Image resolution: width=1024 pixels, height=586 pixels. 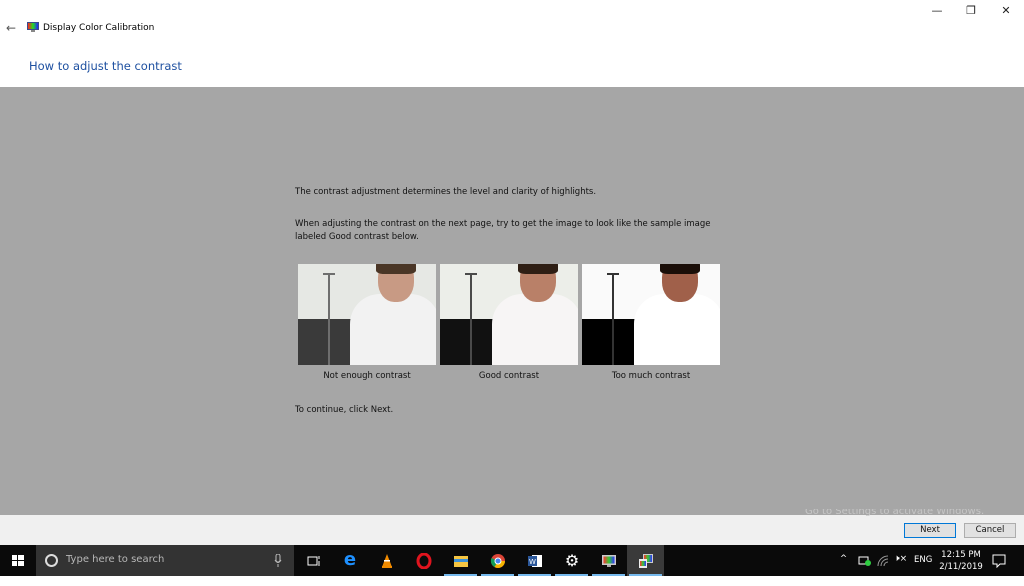 I want to click on battery-icon, so click(x=865, y=561).